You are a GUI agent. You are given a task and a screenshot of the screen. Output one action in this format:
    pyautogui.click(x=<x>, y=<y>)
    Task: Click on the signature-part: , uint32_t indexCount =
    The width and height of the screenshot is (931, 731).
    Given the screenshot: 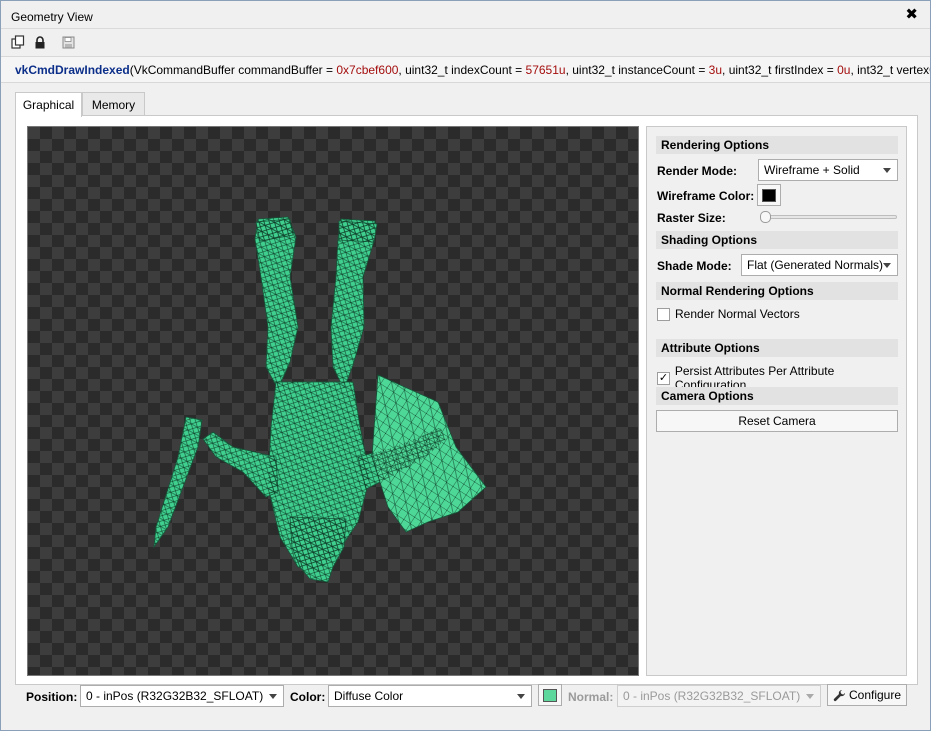 What is the action you would take?
    pyautogui.click(x=462, y=70)
    